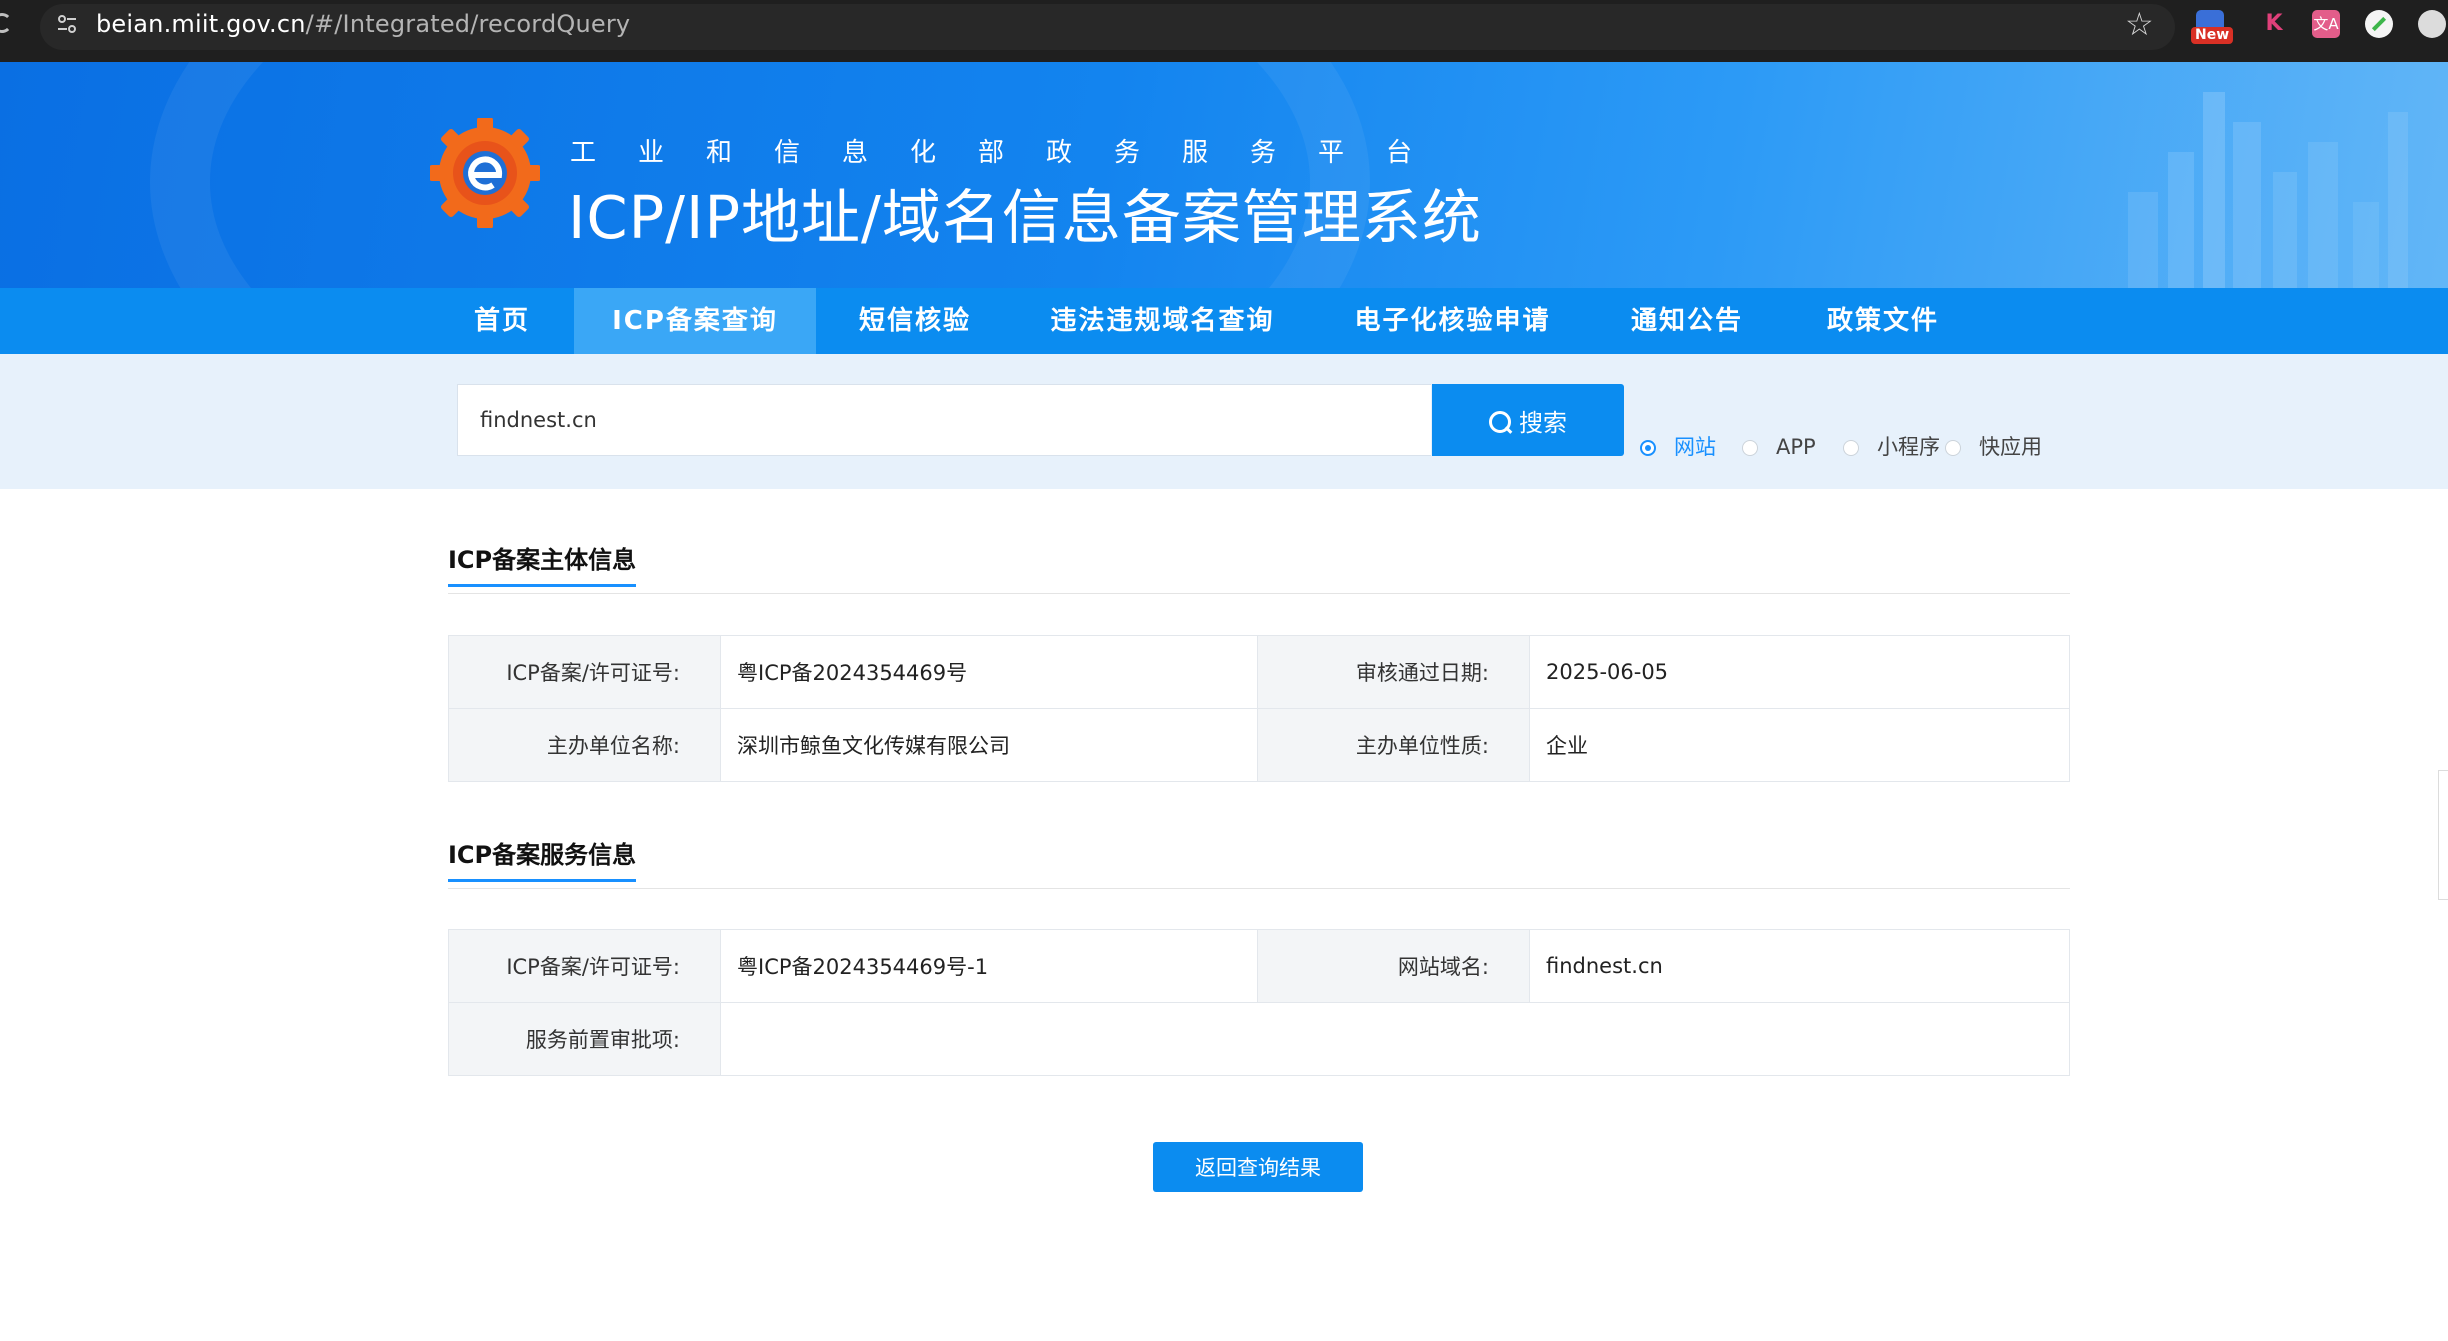 The image size is (2448, 1341). What do you see at coordinates (1258, 1167) in the screenshot?
I see `back-to-results-button: 返回查询结果` at bounding box center [1258, 1167].